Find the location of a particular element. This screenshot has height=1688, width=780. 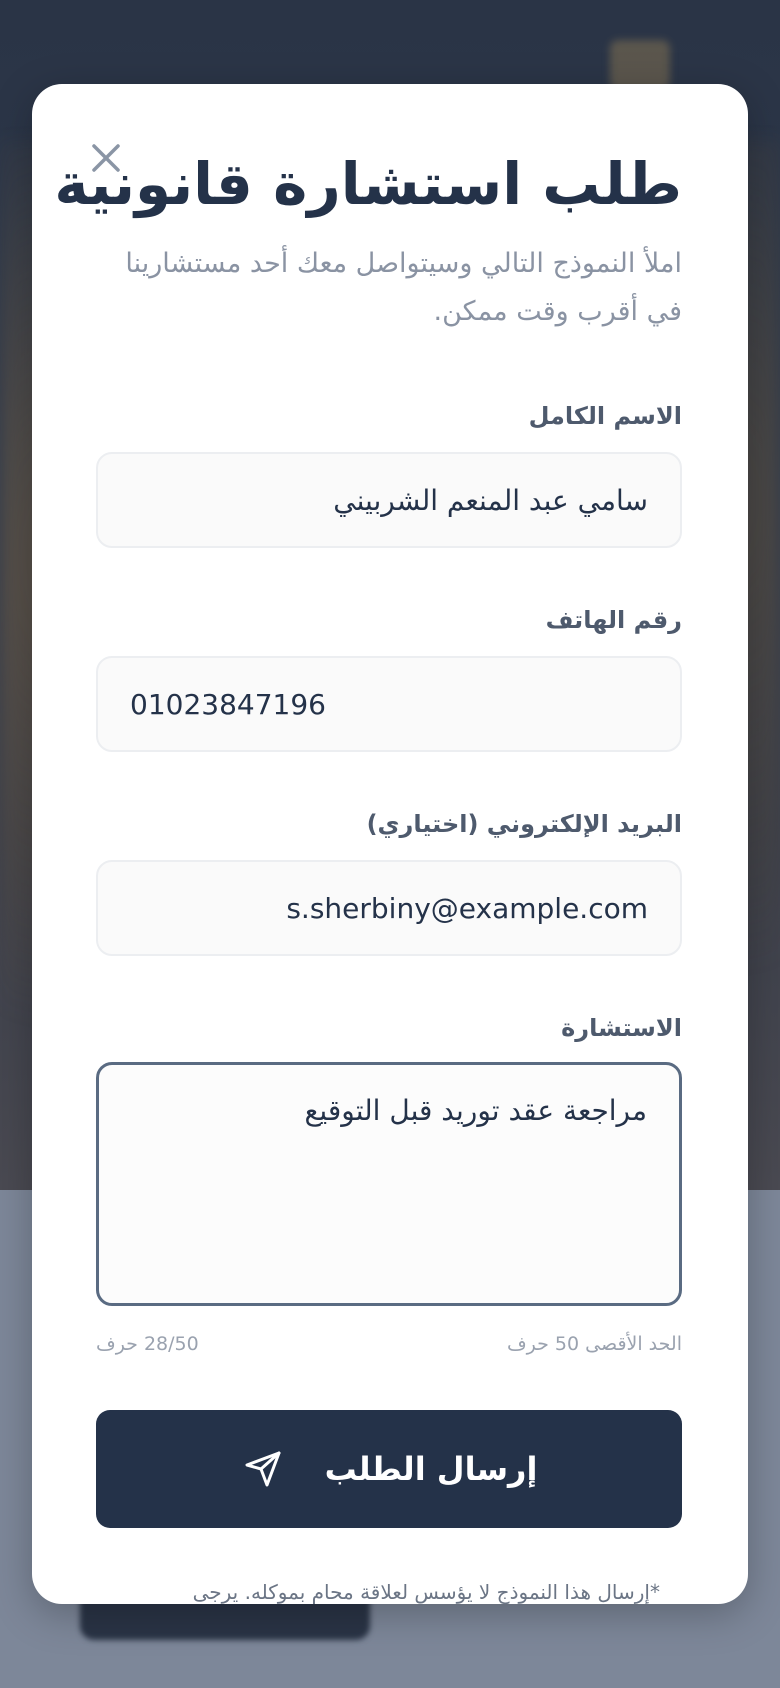

email-field is located at coordinates (389, 908).